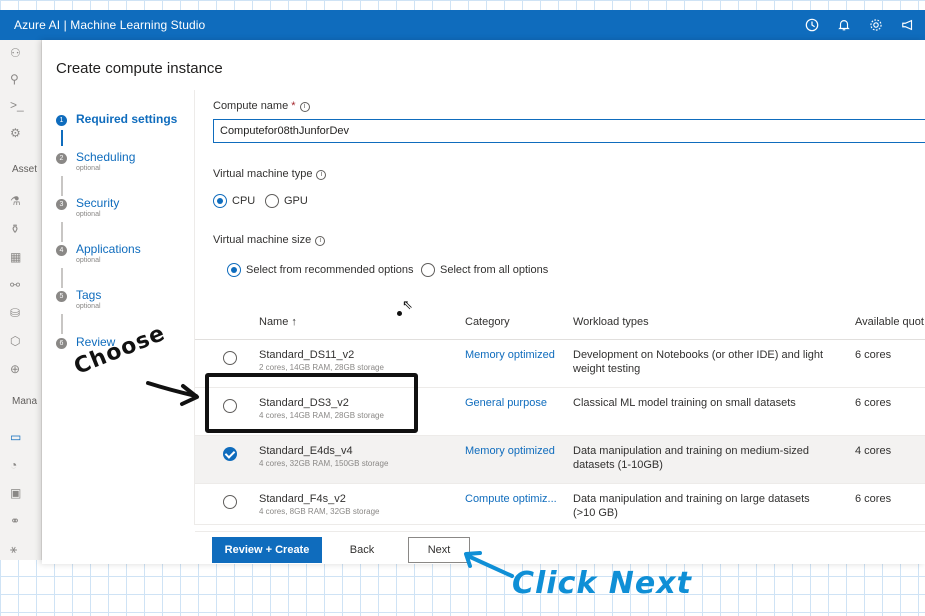 This screenshot has width=925, height=616. Describe the element at coordinates (18, 286) in the screenshot. I see `pipeline-icon: ⚯` at that location.